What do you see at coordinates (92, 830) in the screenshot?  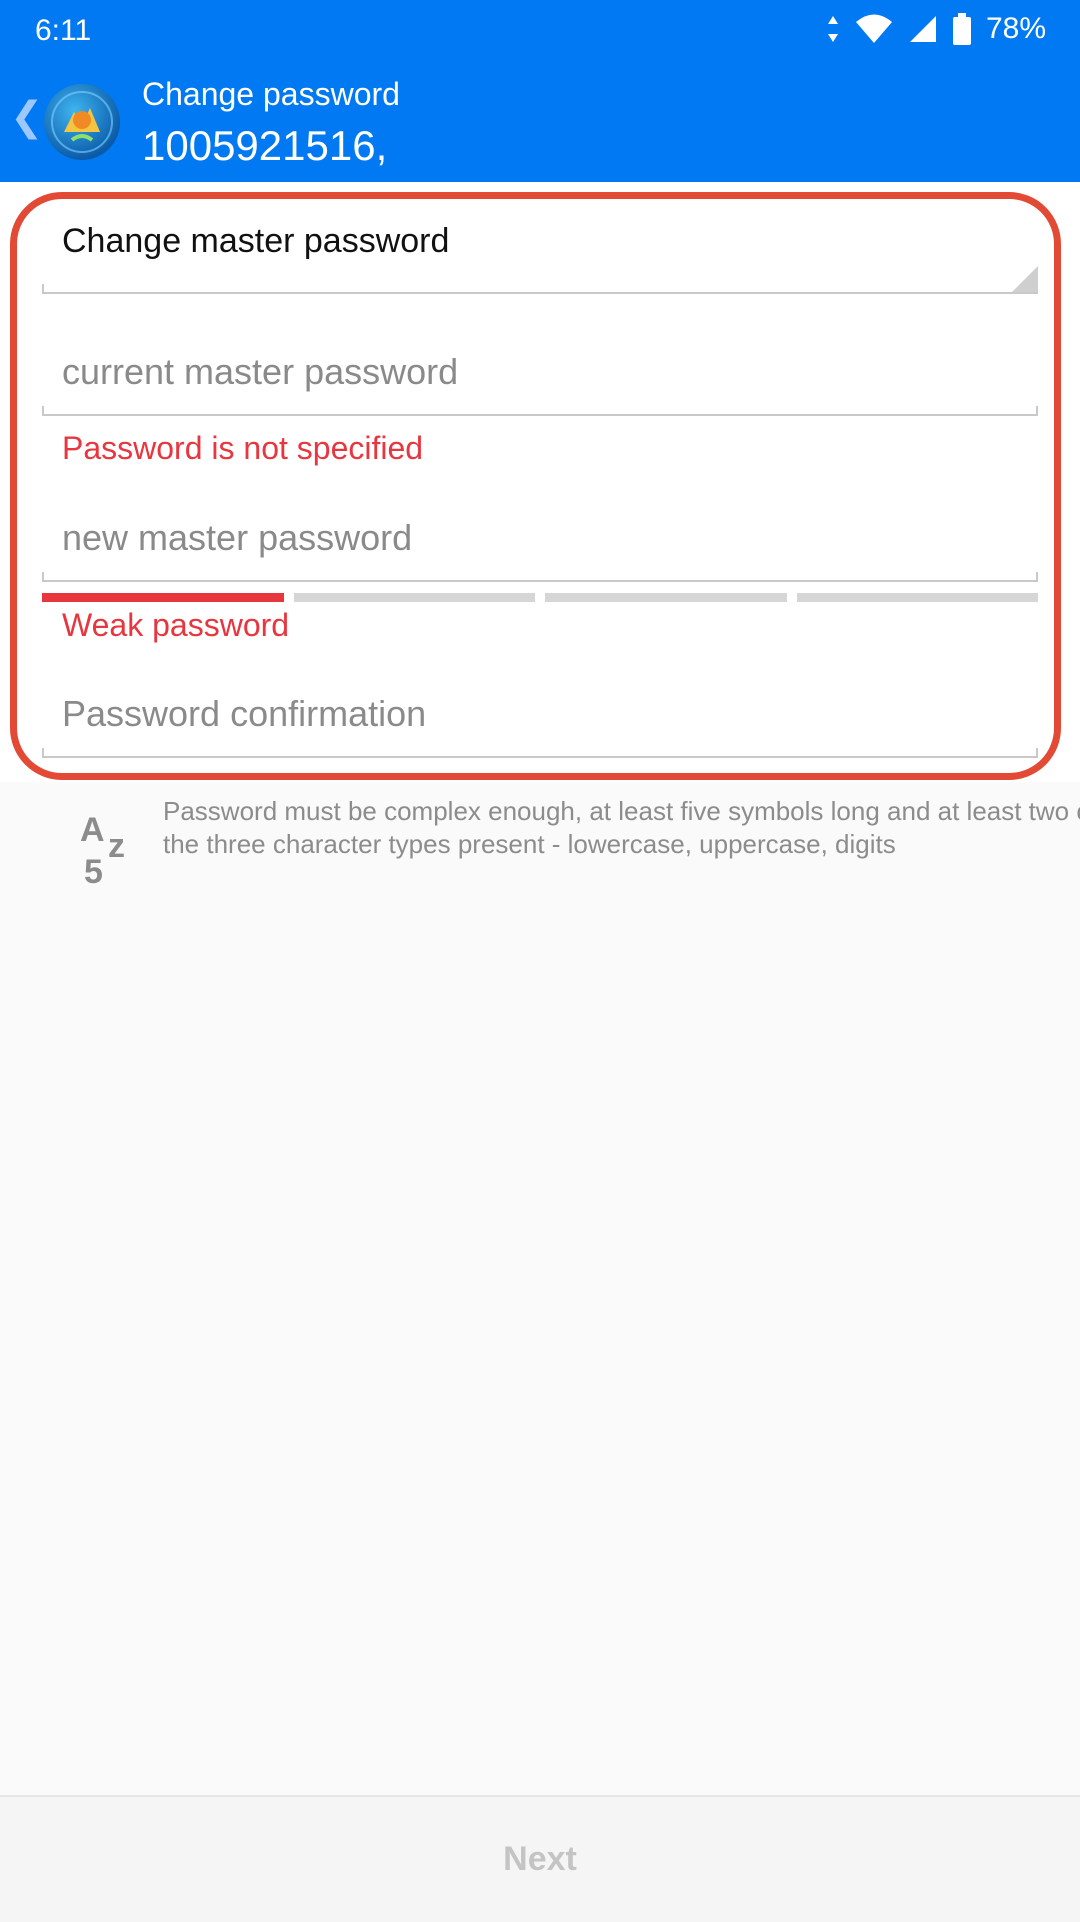 I see `hint-icon-a: A` at bounding box center [92, 830].